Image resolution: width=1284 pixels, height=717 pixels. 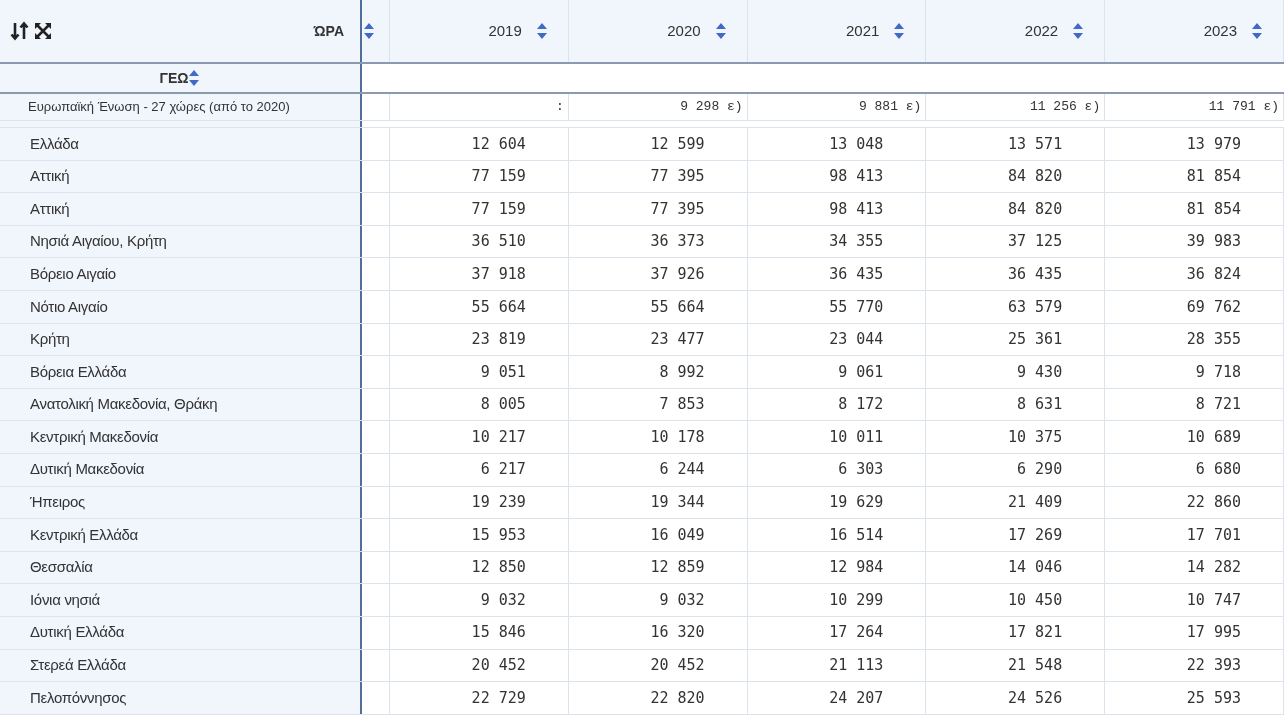 I want to click on table-cell-text: 6 217, so click(x=503, y=470).